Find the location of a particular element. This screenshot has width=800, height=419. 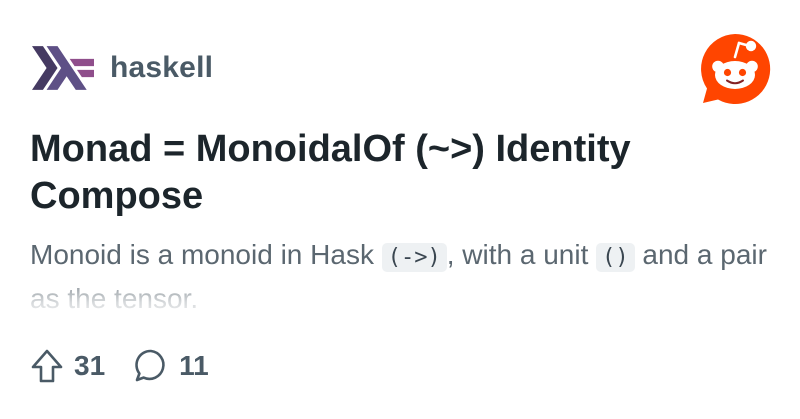

comment-stat: 11 is located at coordinates (171, 366).